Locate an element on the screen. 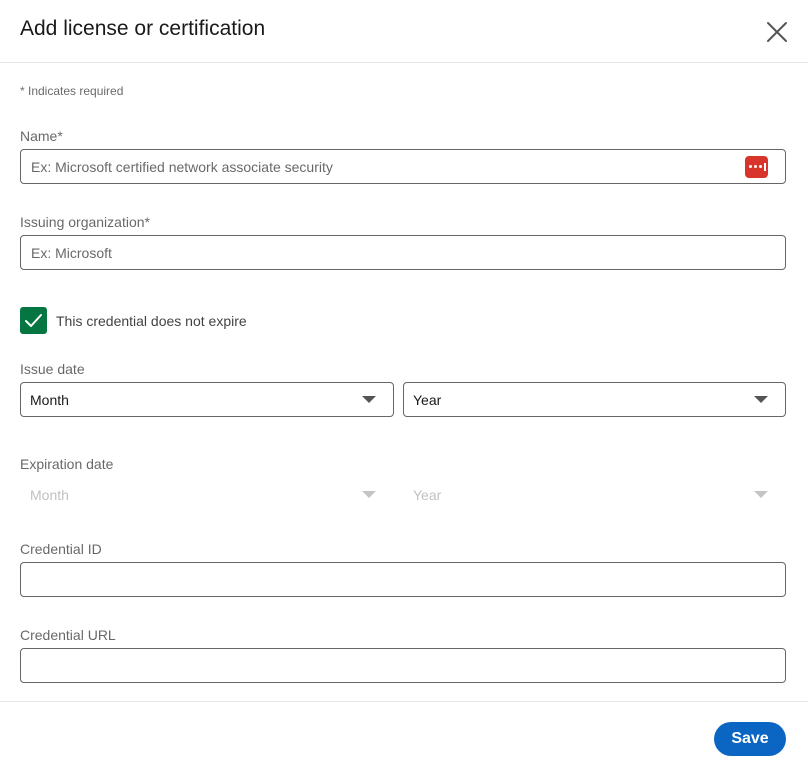  issue-month-value: Month is located at coordinates (49, 400).